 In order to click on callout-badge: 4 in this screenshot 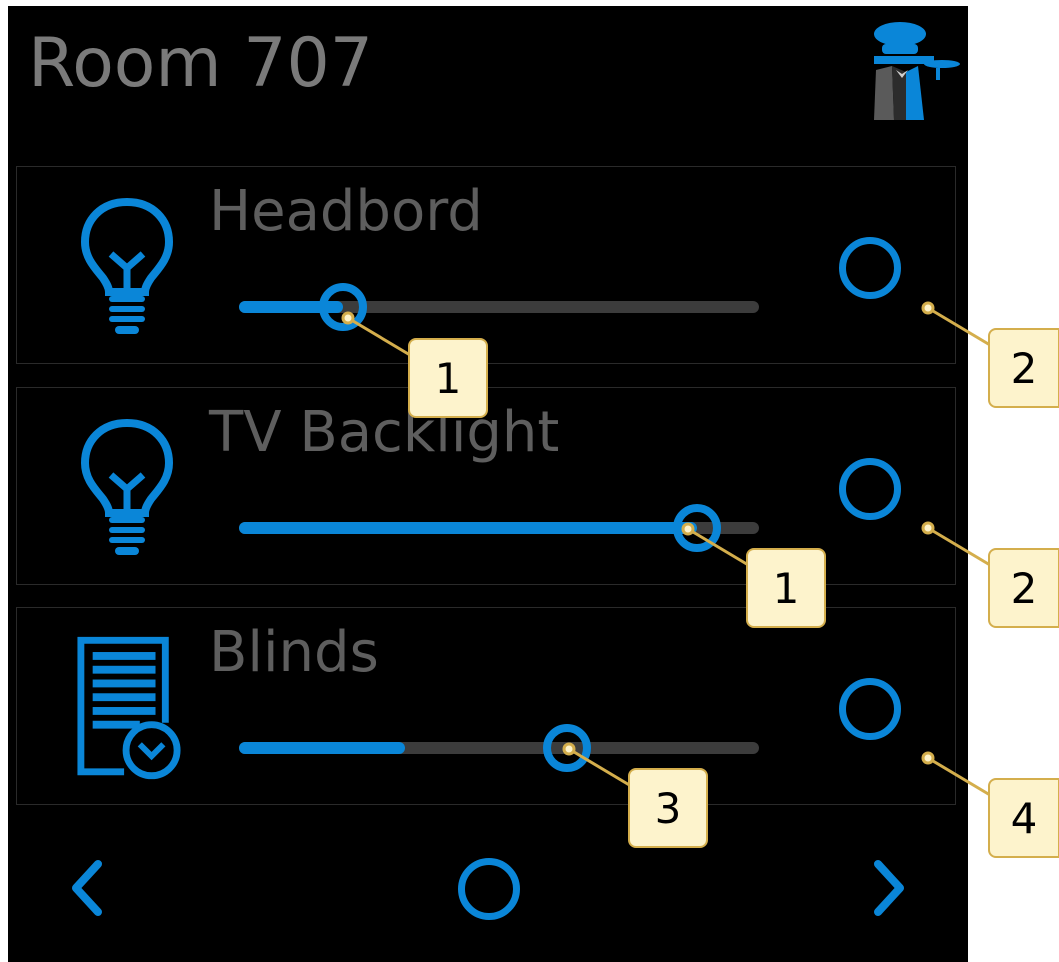, I will do `click(1023, 818)`.